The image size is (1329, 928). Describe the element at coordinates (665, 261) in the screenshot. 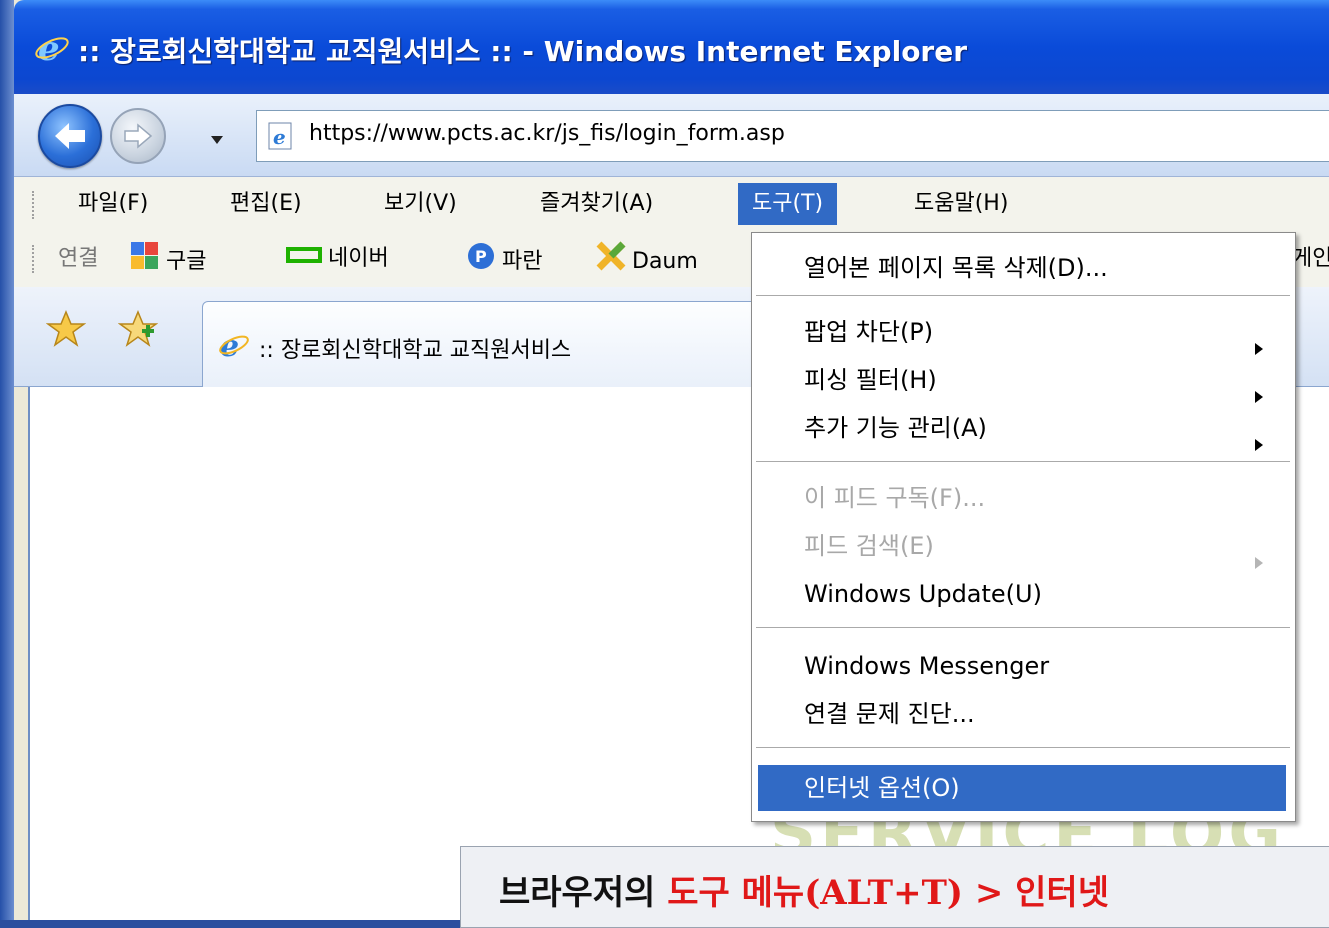

I see `link-daum-label: Daum` at that location.